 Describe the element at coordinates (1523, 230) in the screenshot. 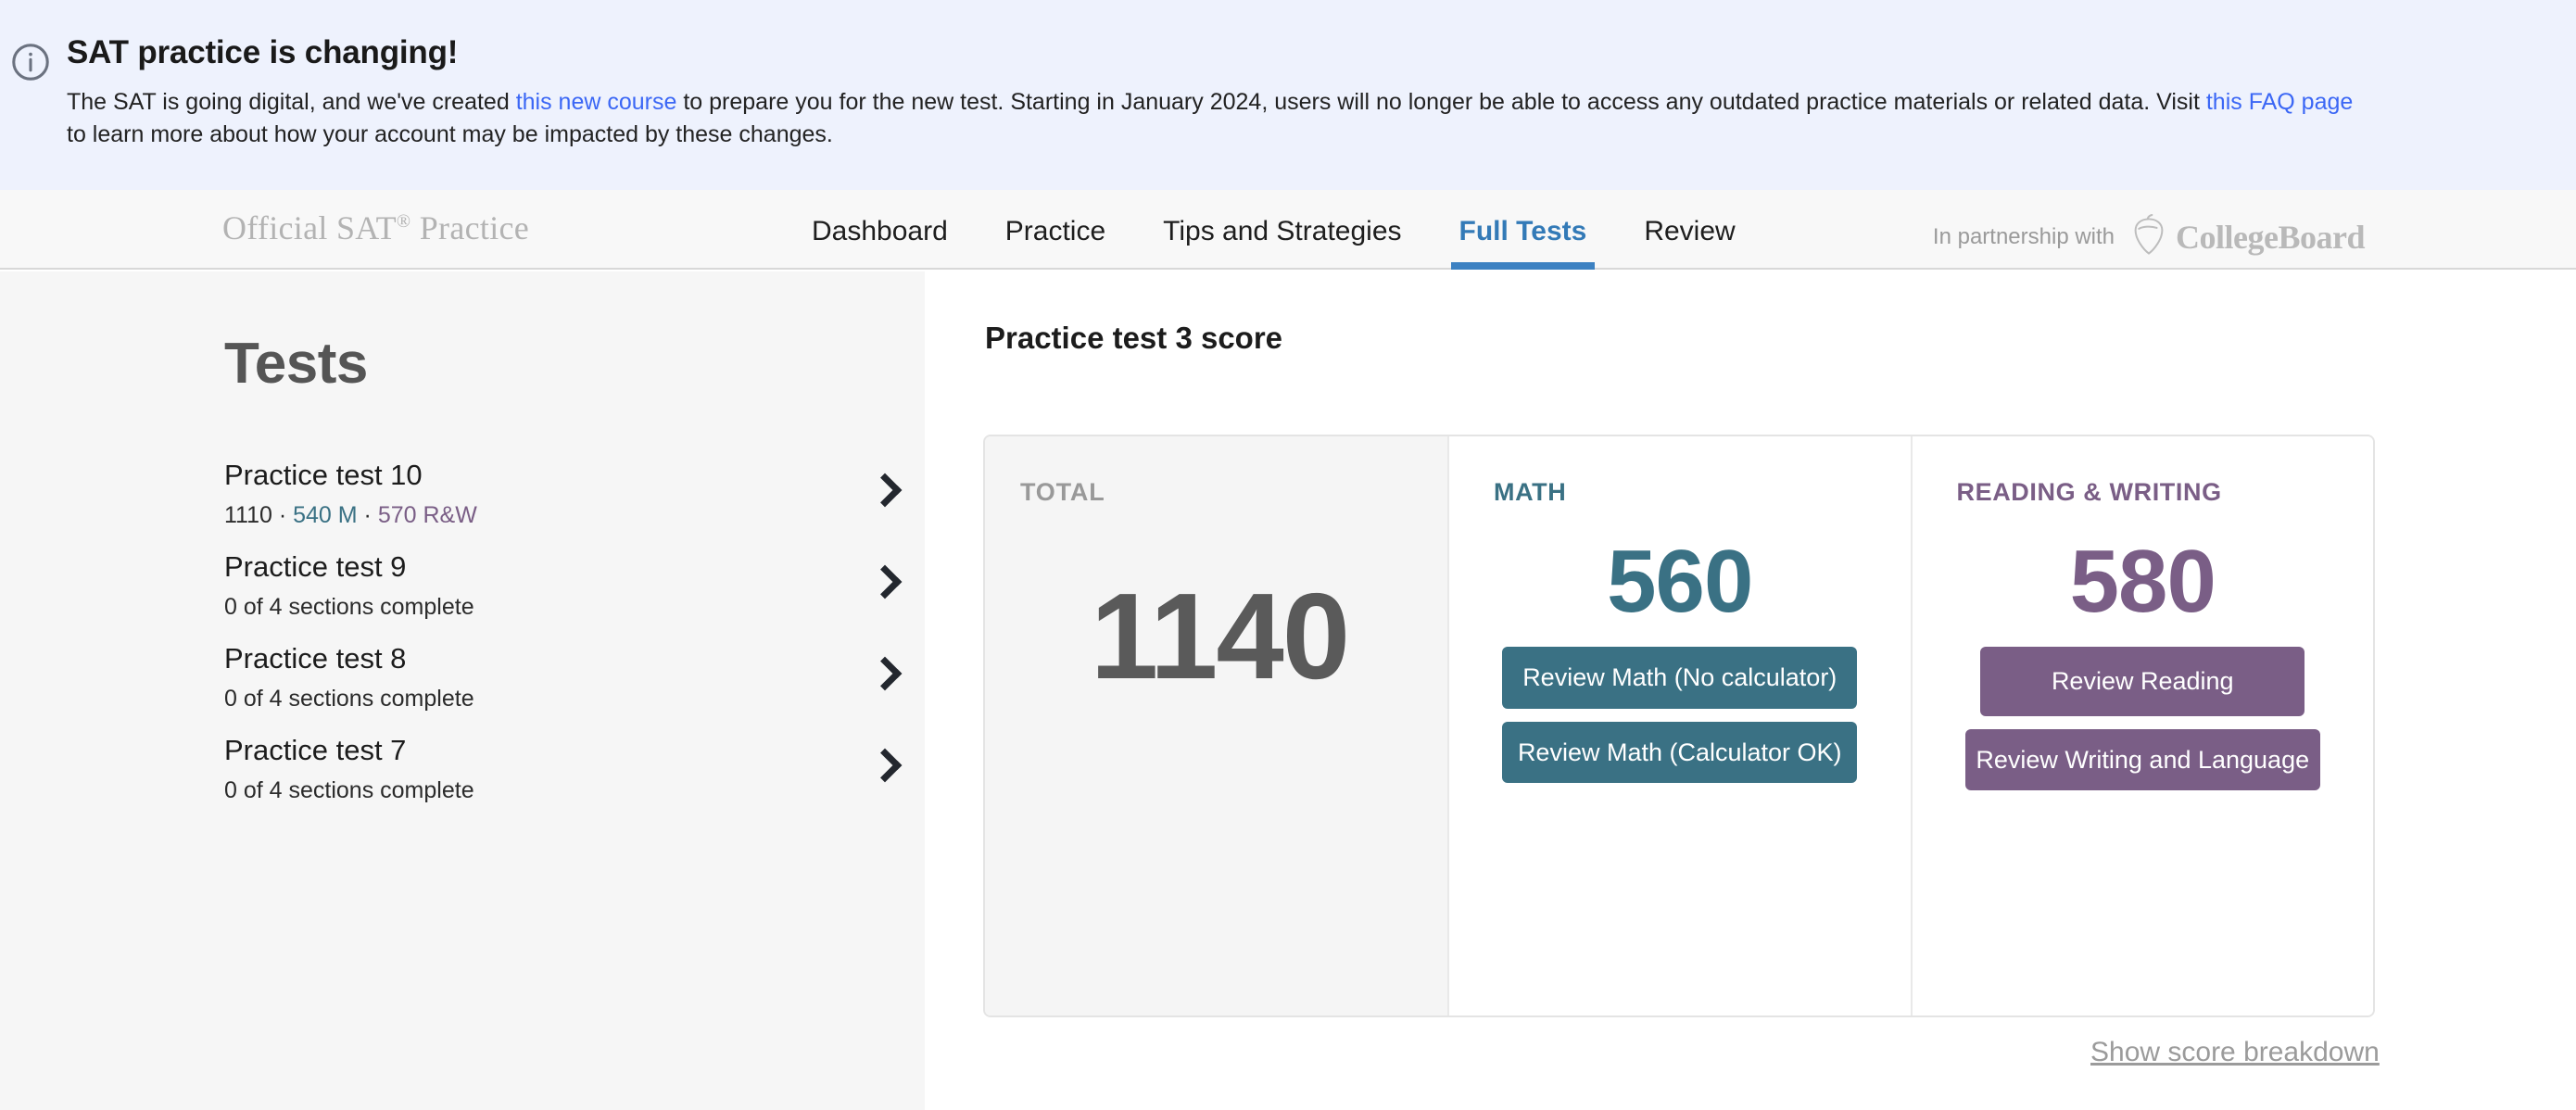

I see `nav-item-full-tests: Full Tests` at that location.